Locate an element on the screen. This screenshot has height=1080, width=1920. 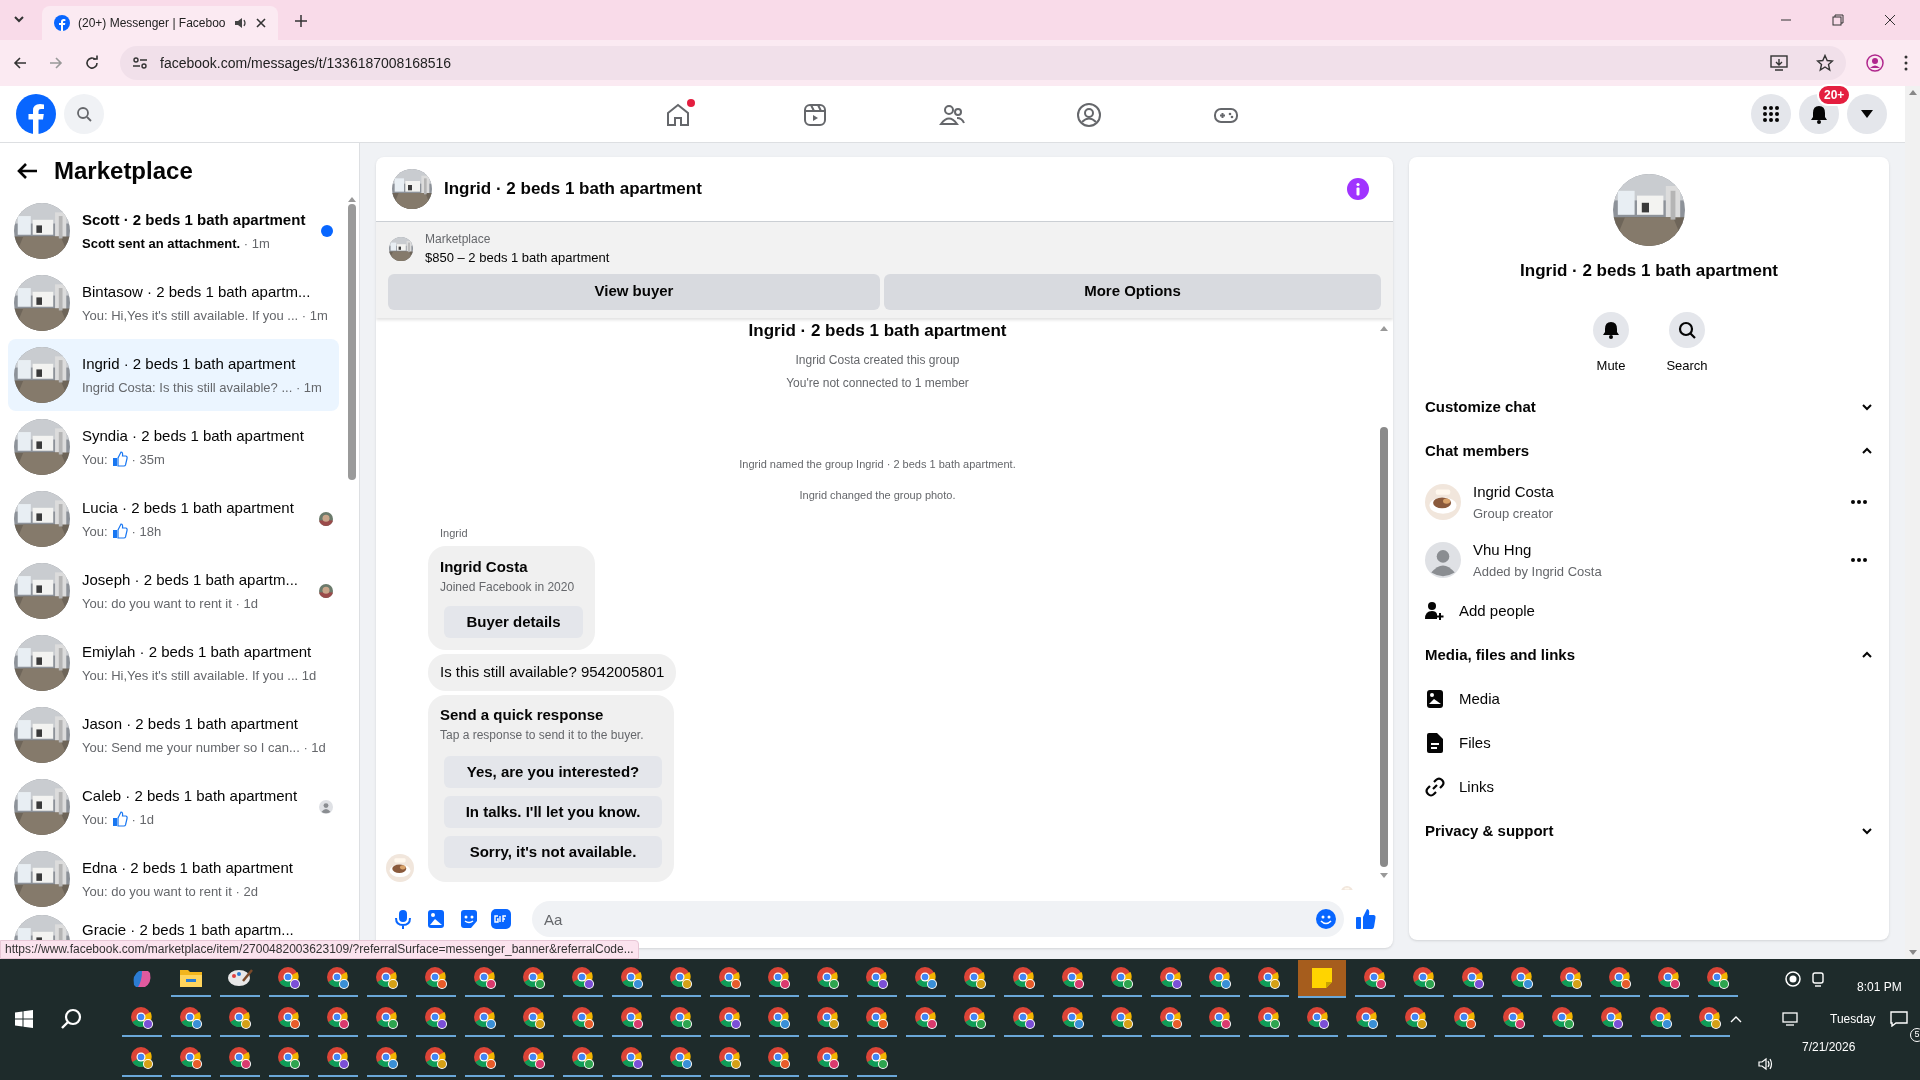
chat-title: Ingrid · 2 beds 1 bath apartment is located at coordinates (573, 189).